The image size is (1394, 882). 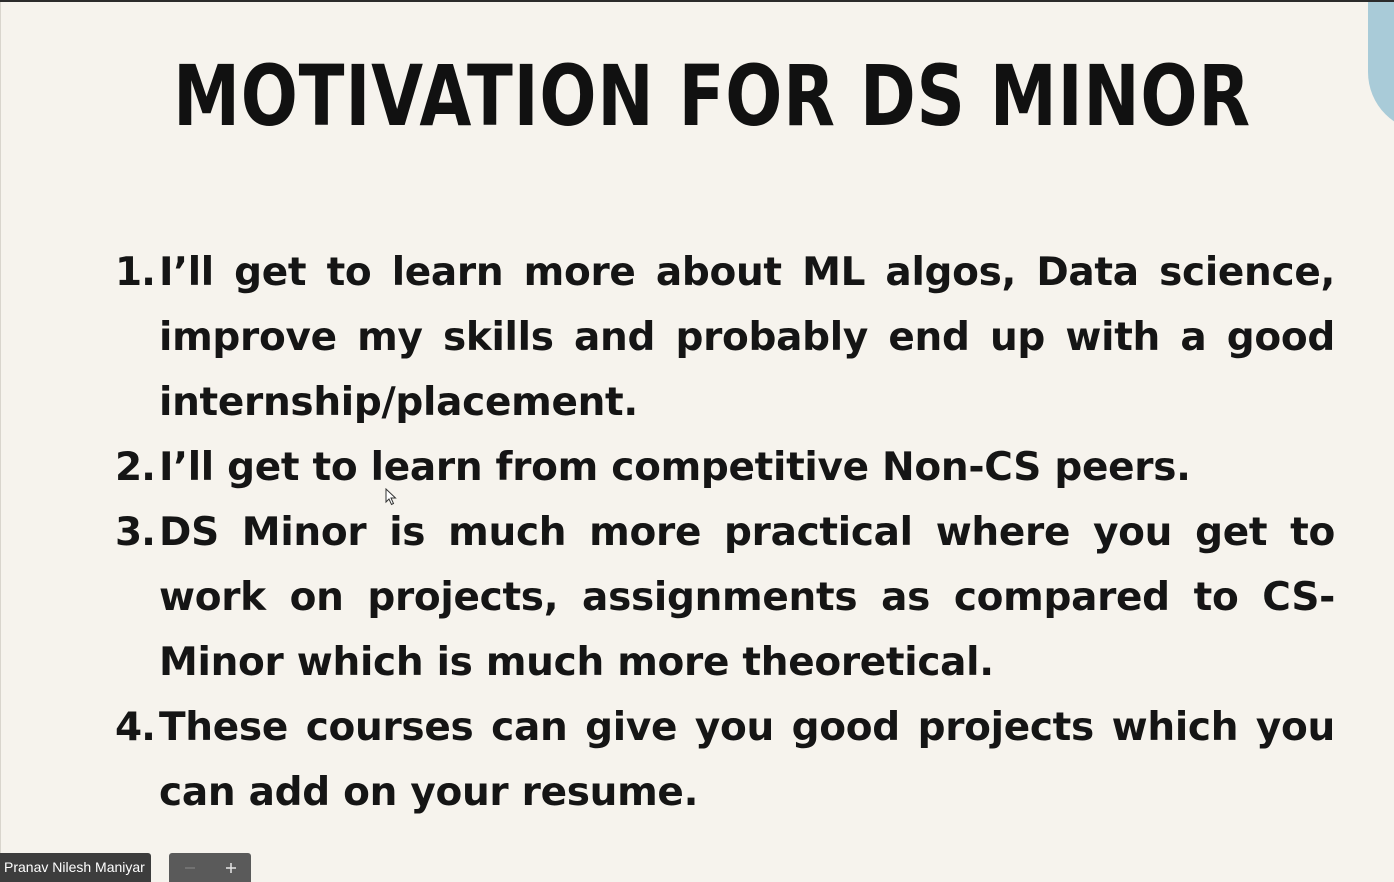 I want to click on presenter-name-tag: Pranav Nilesh Maniyar, so click(x=75, y=867).